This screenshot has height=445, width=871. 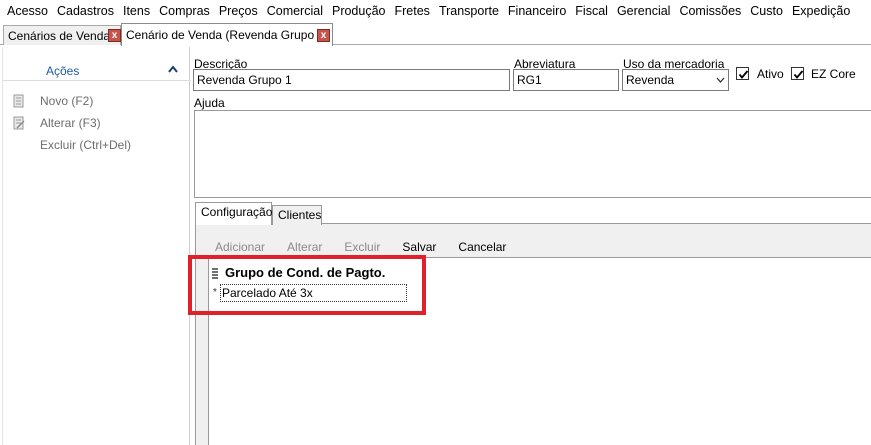 I want to click on new-row-indicator: *, so click(x=215, y=292).